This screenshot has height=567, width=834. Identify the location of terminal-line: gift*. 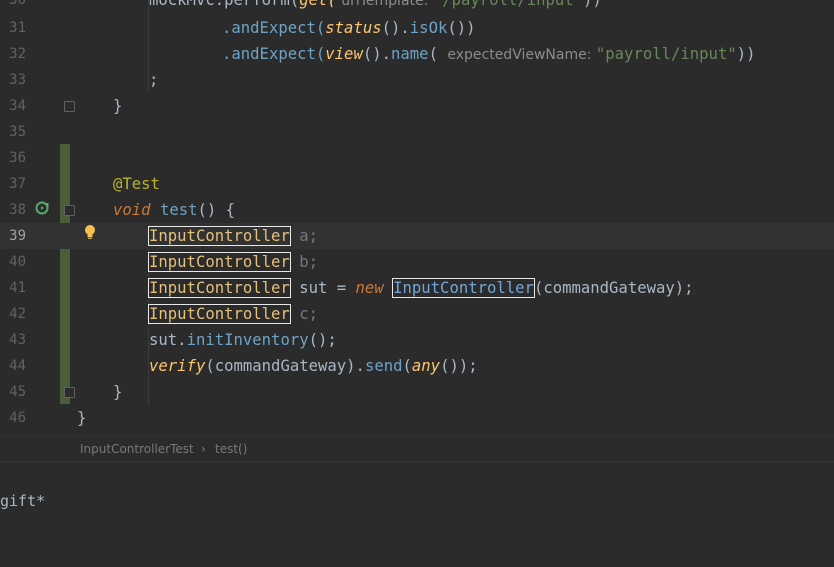
(23, 501).